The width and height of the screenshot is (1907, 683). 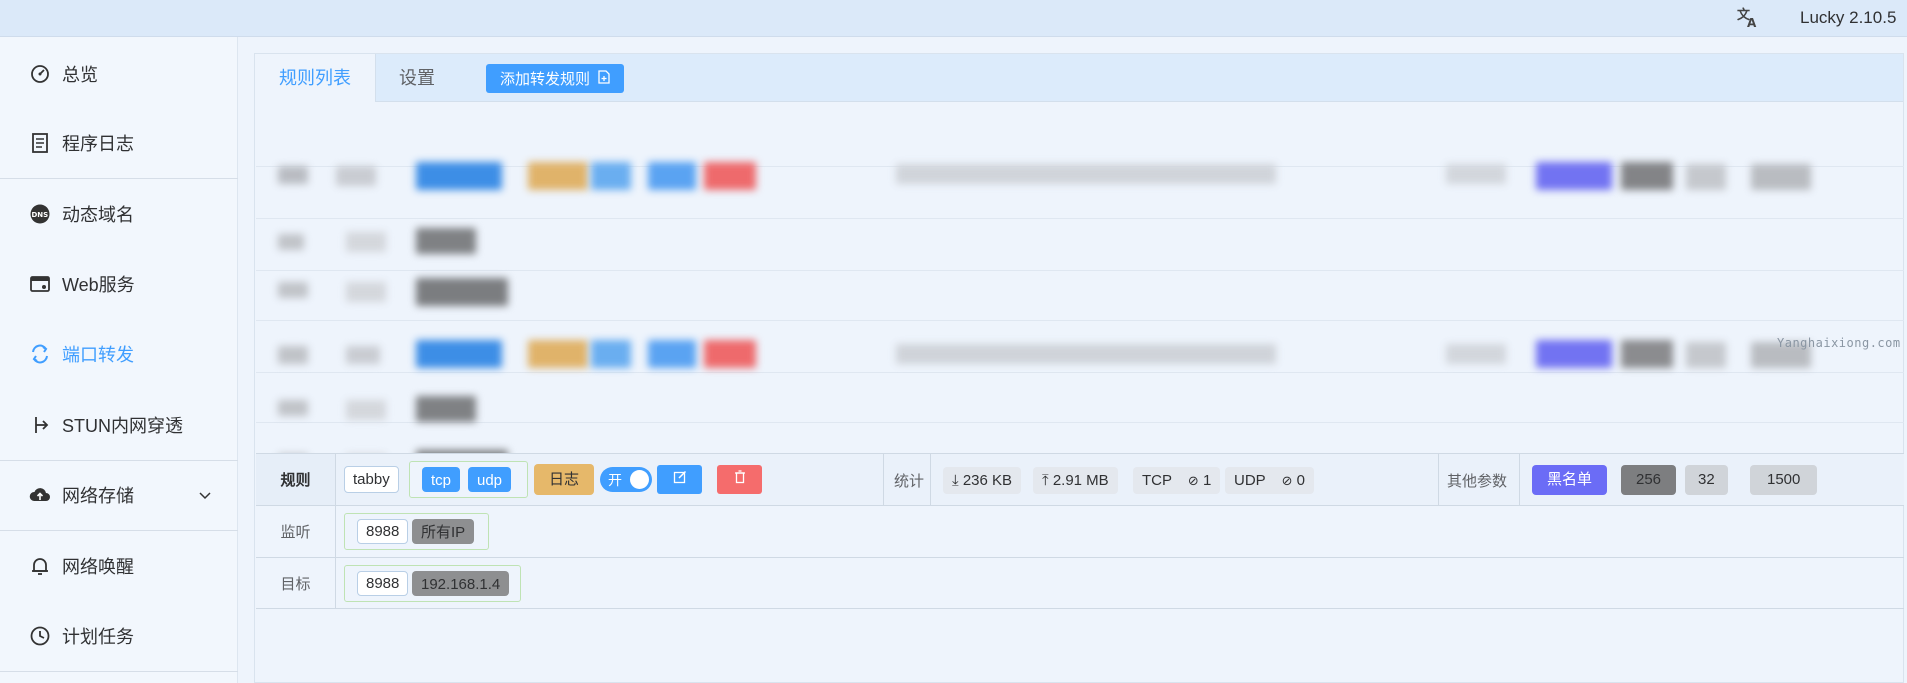 What do you see at coordinates (98, 496) in the screenshot?
I see `sidebar-item-label: 网络存储` at bounding box center [98, 496].